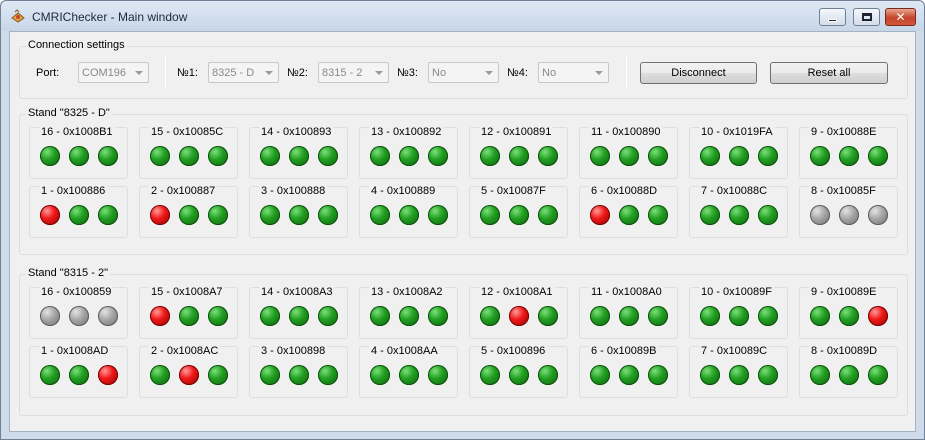 The image size is (925, 440). I want to click on close-button: ✕, so click(900, 17).